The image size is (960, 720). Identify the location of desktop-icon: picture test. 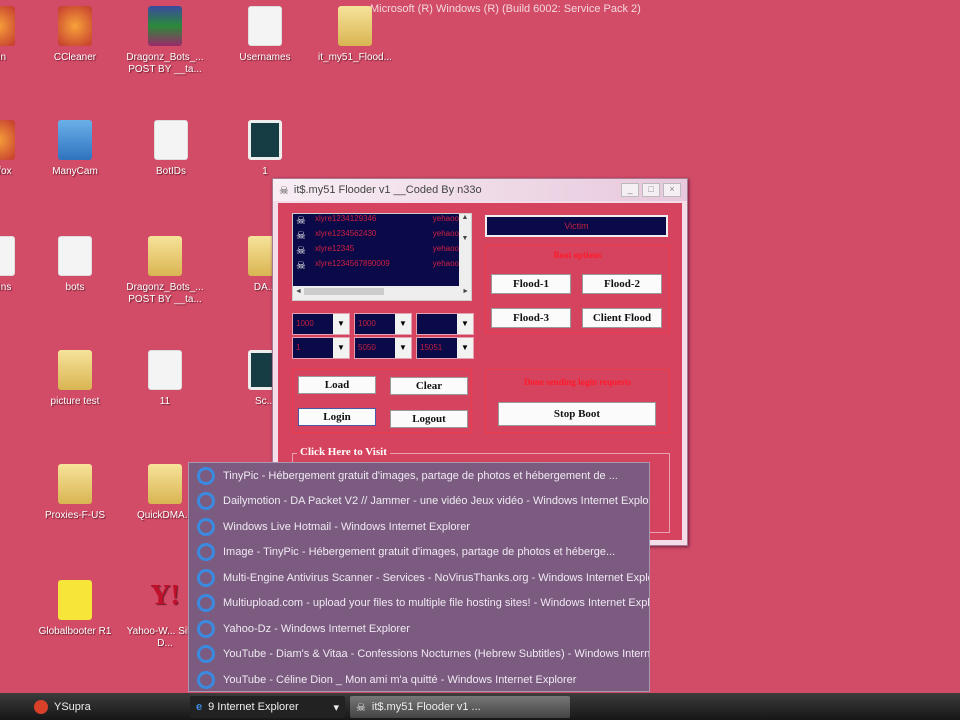
(75, 379).